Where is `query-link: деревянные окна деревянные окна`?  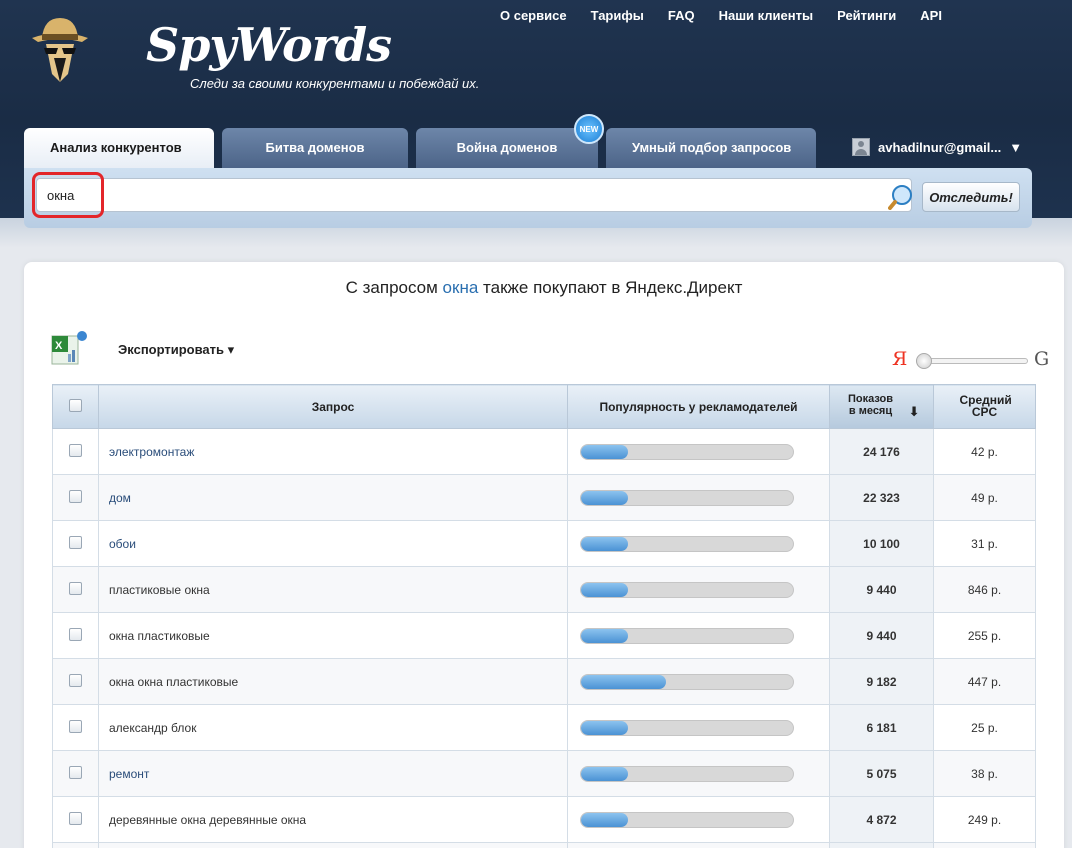
query-link: деревянные окна деревянные окна is located at coordinates (207, 820).